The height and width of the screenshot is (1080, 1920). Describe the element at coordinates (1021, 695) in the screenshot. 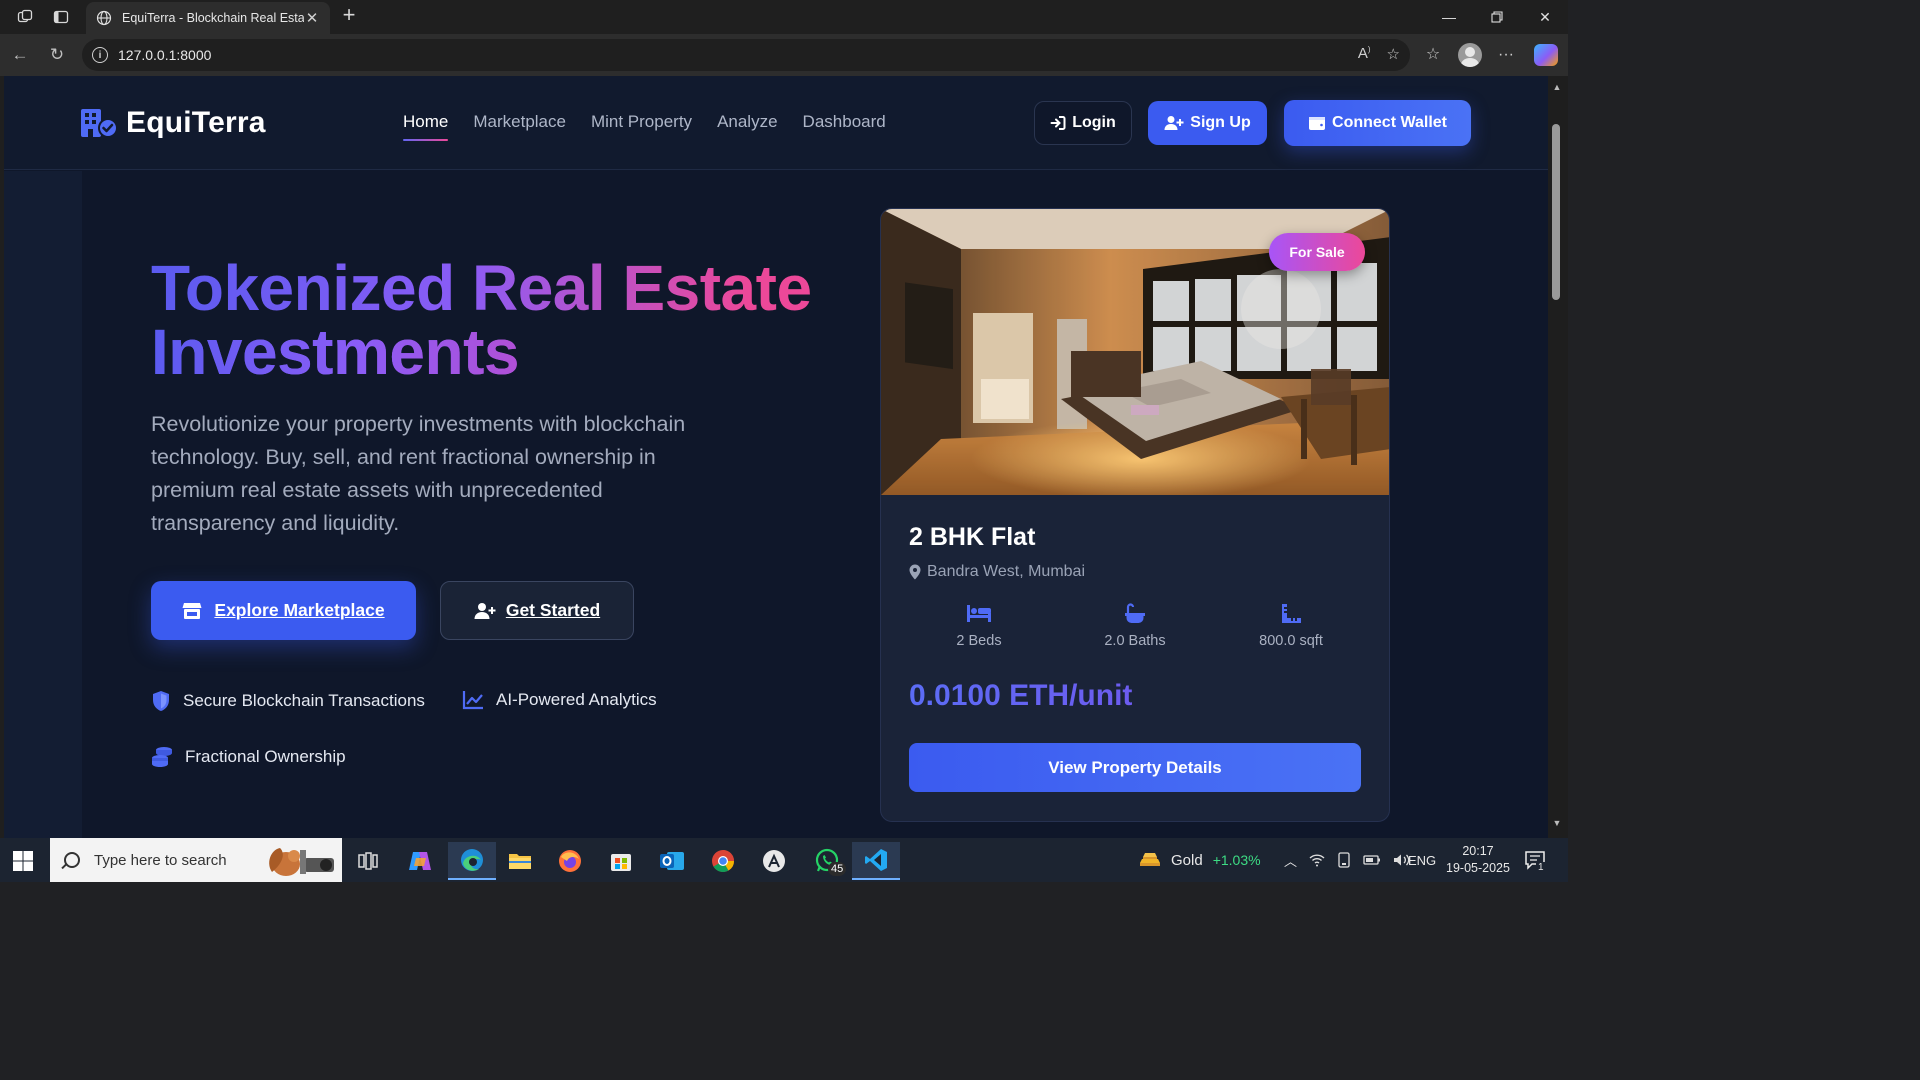

I see `property-price: 0.0100 ETH/unit` at that location.